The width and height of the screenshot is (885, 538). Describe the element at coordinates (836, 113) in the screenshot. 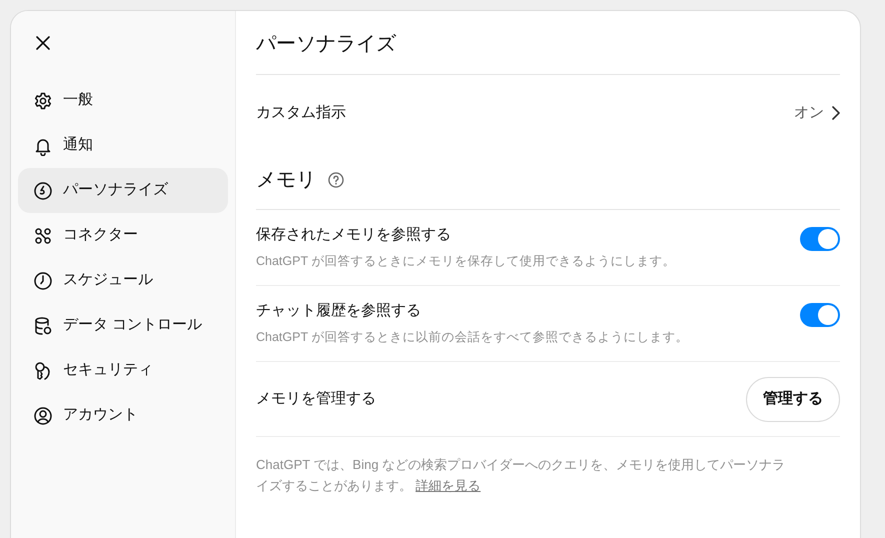

I see `chevron-right-icon` at that location.